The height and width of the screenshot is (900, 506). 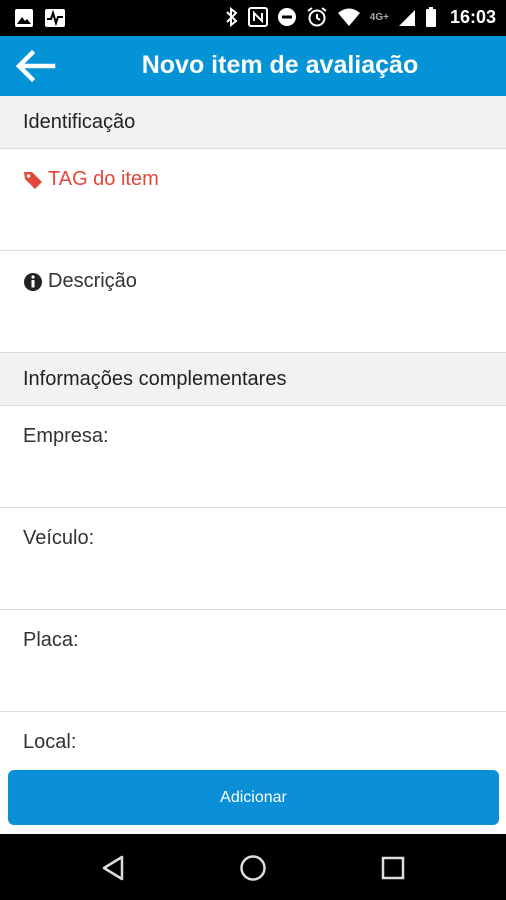 I want to click on activity-icon, so click(x=55, y=18).